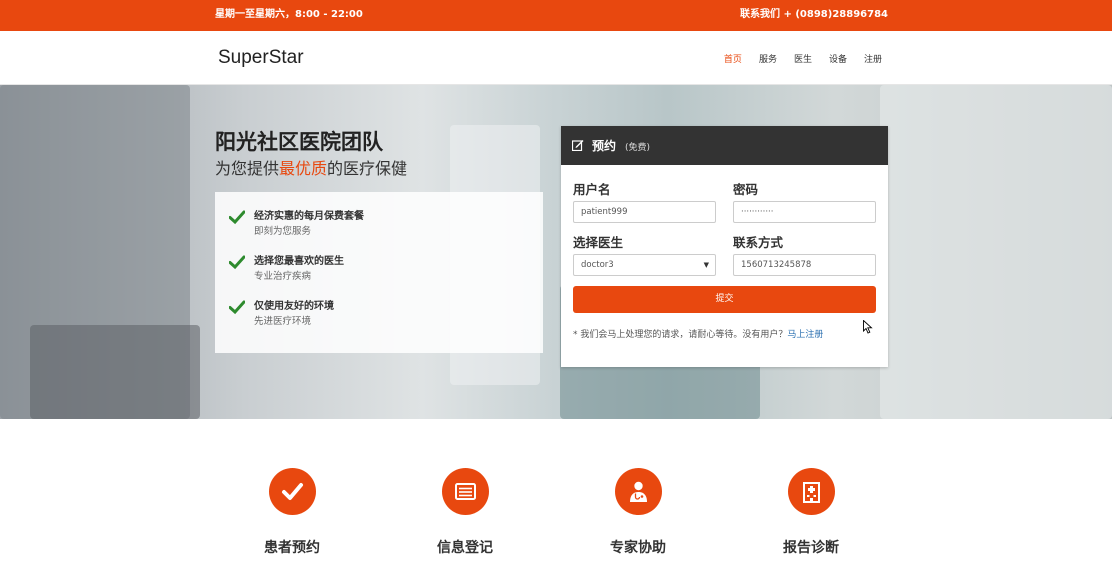  What do you see at coordinates (283, 321) in the screenshot?
I see `feature-desc: 先进医疗环境` at bounding box center [283, 321].